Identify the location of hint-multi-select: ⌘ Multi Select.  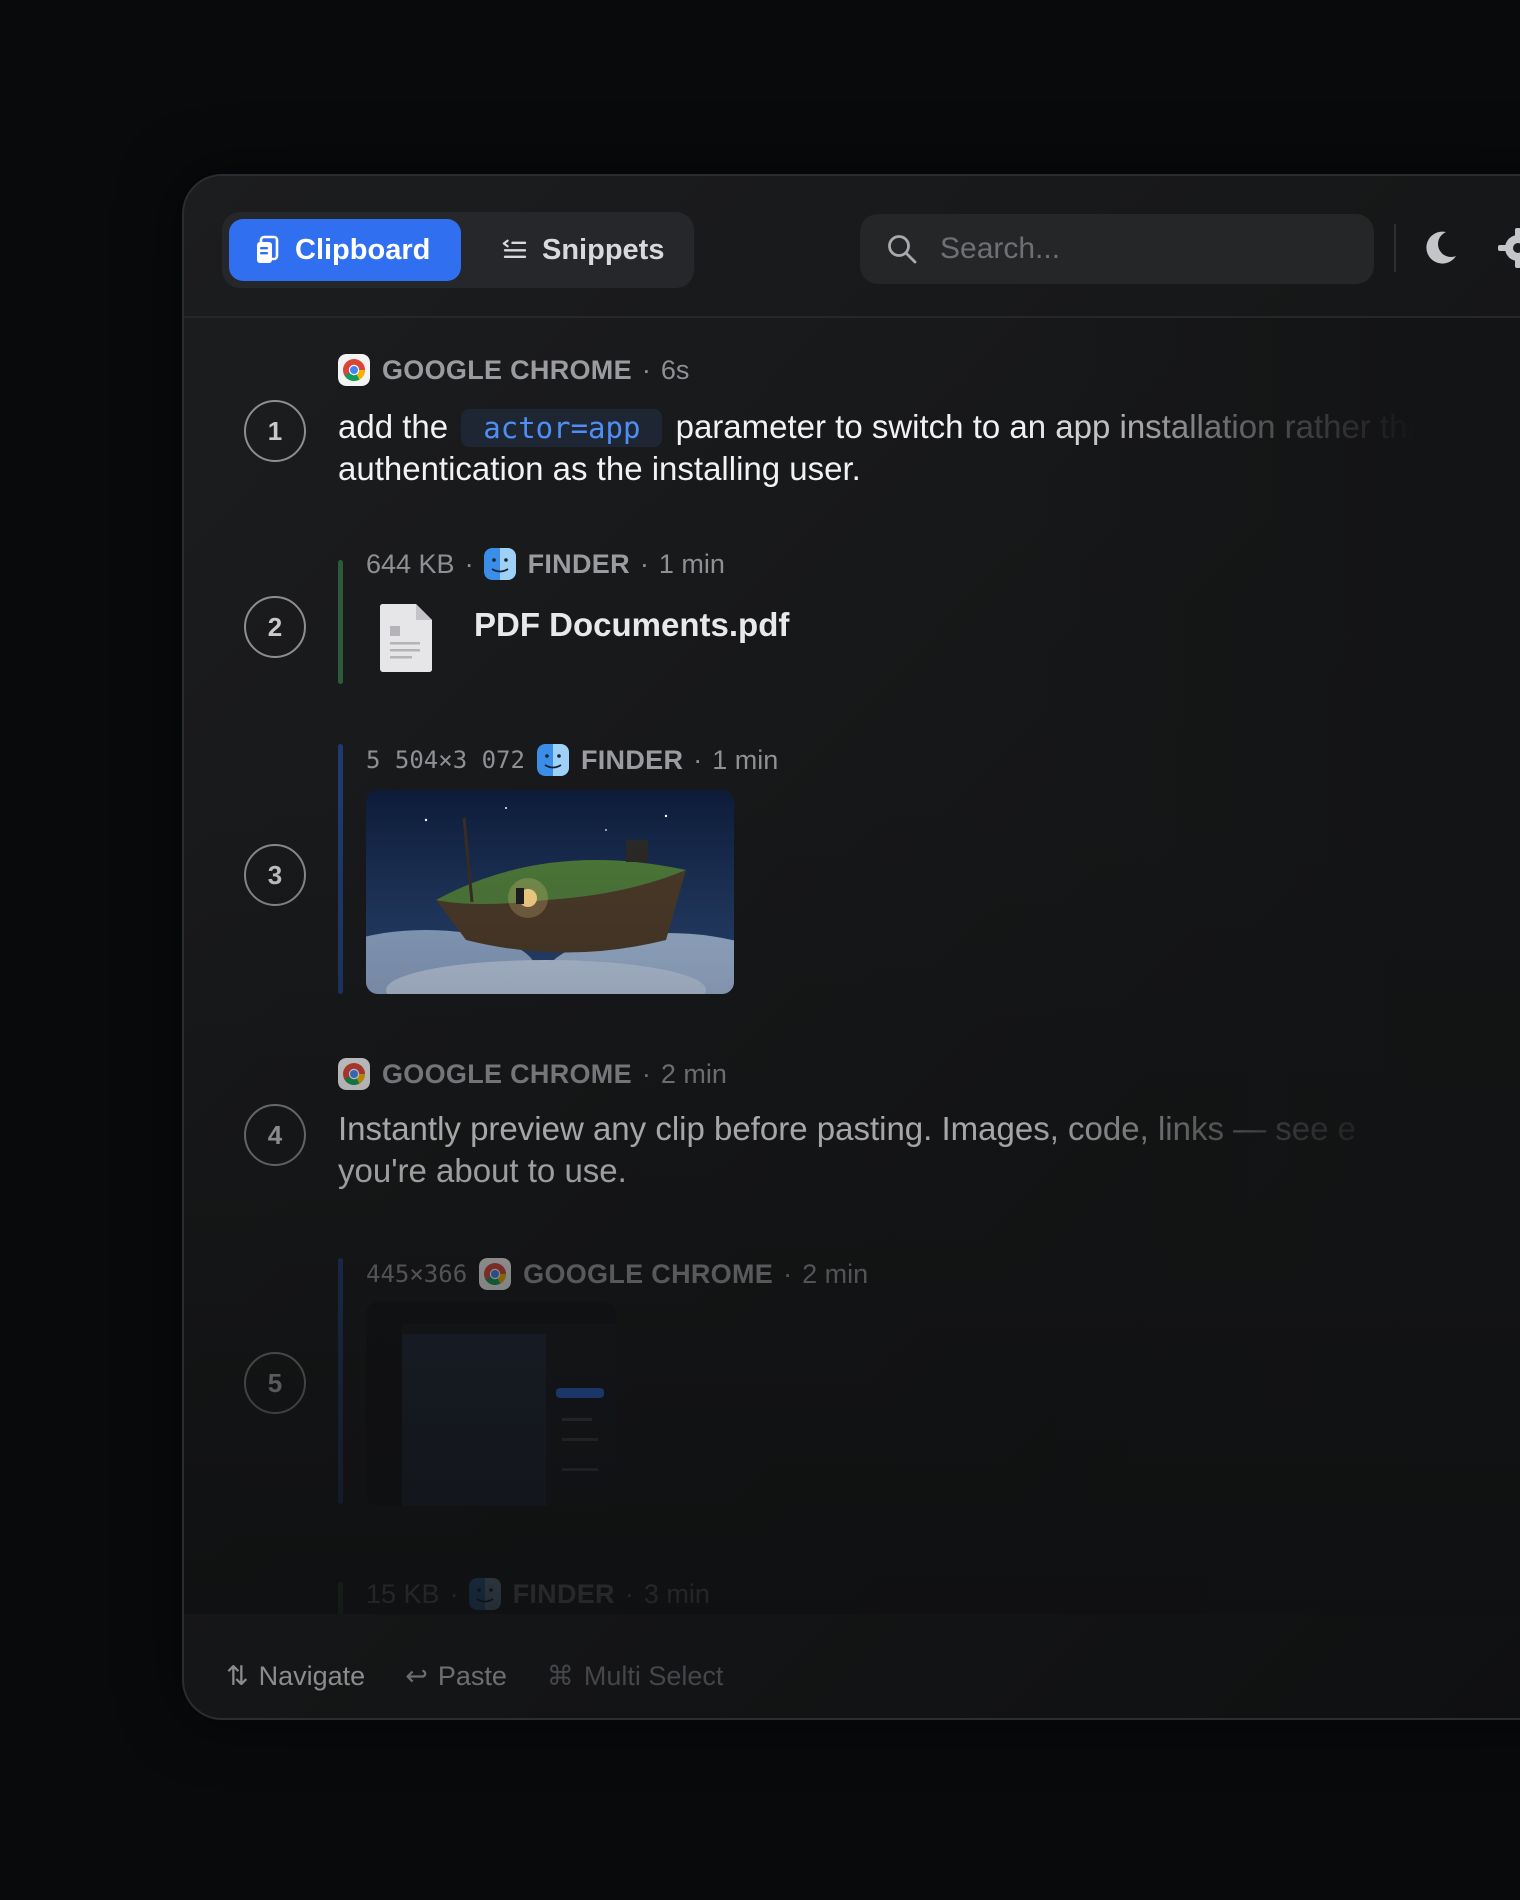
(635, 1676).